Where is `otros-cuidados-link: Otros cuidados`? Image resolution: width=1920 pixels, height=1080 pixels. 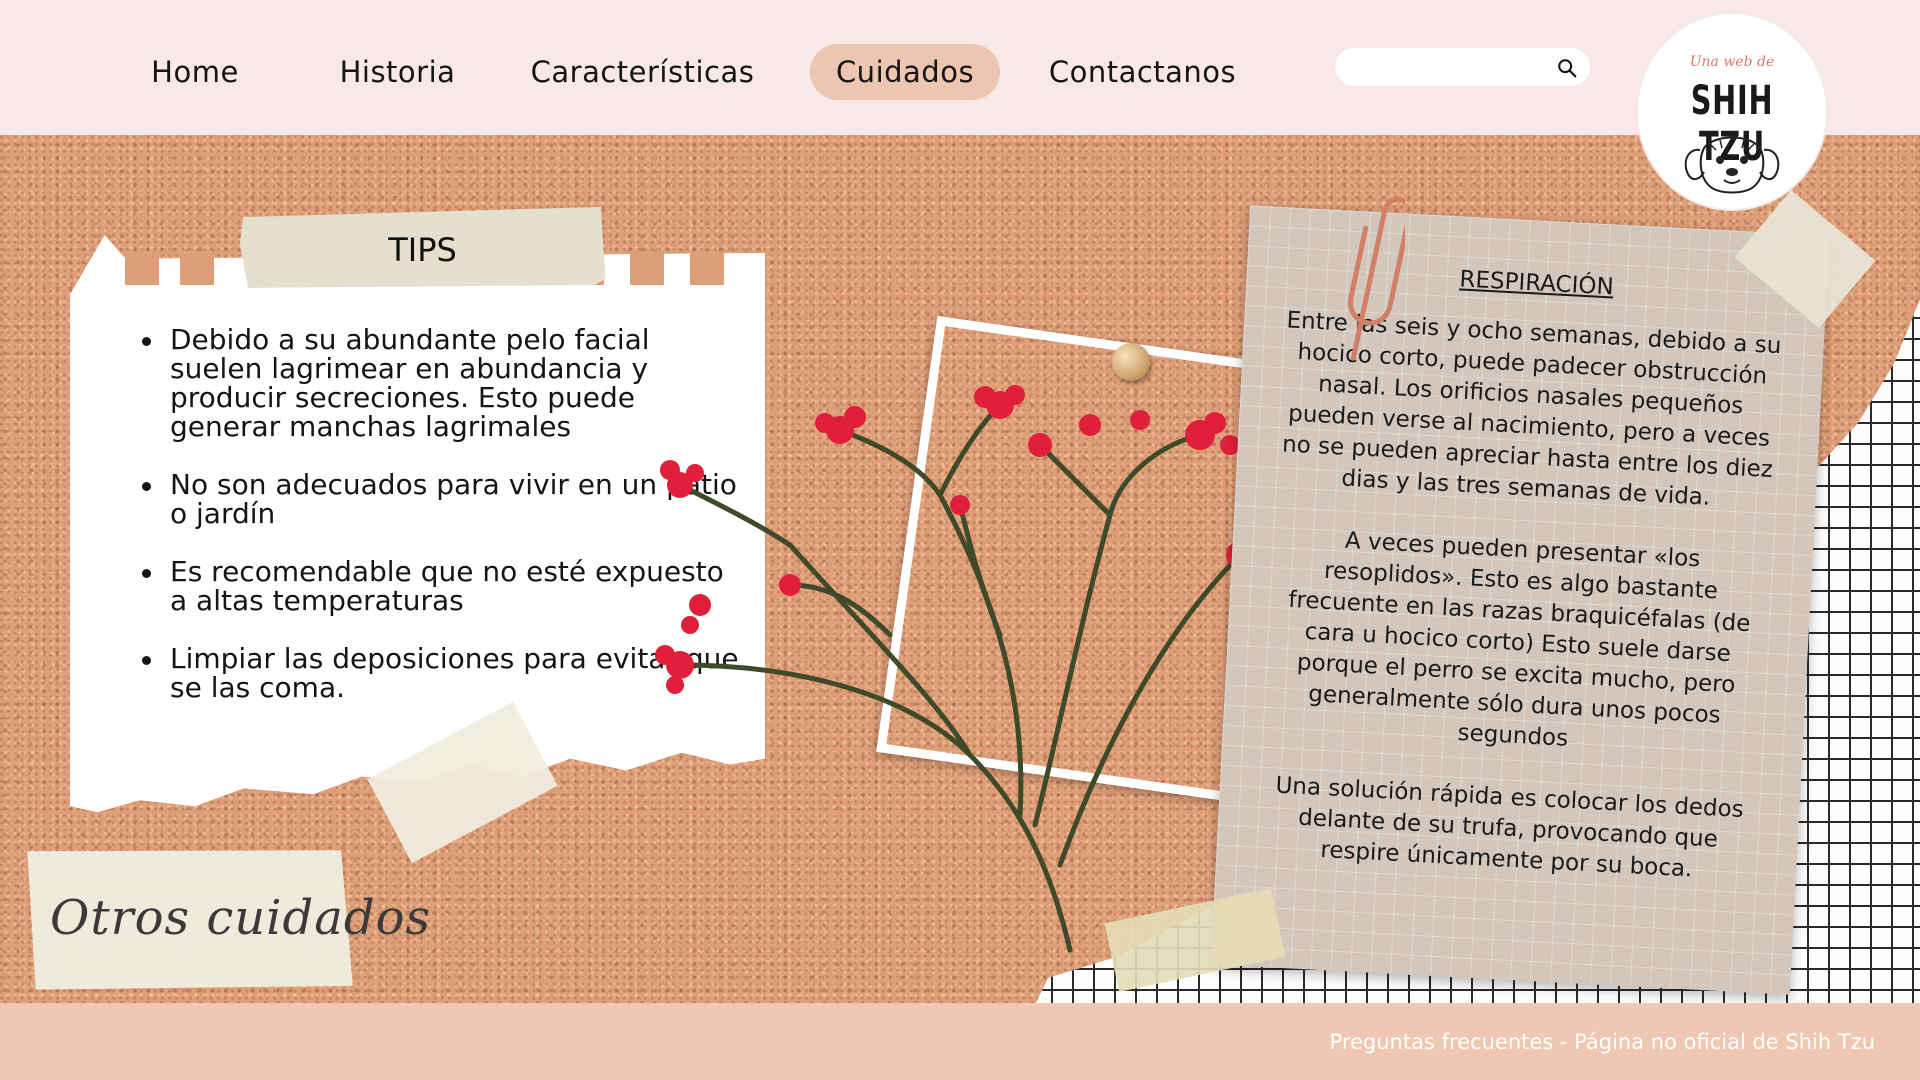
otros-cuidados-link: Otros cuidados is located at coordinates (240, 918).